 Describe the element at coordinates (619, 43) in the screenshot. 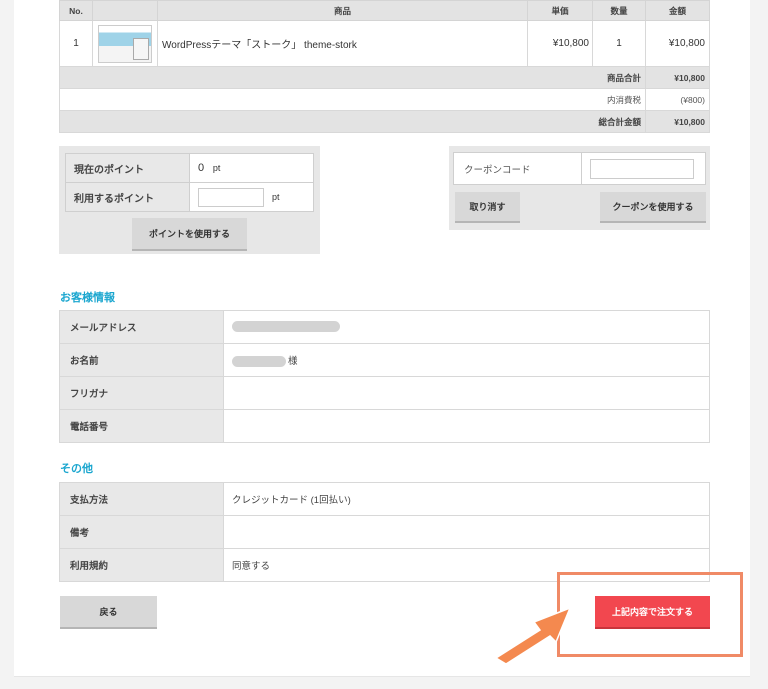

I see `quantity: 1` at that location.